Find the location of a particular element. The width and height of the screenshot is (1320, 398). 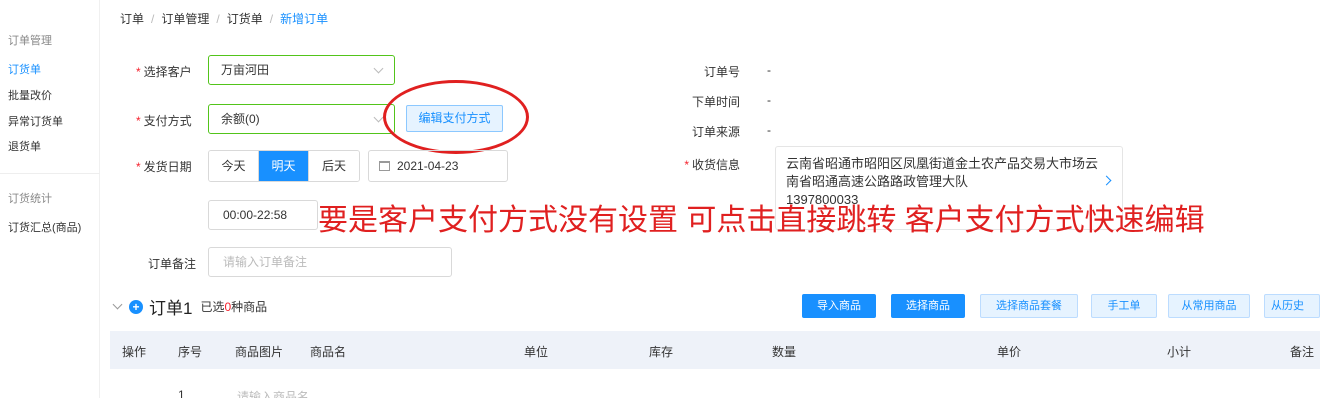

ship-date-quick-select: 今天 明天 后天 is located at coordinates (284, 166).